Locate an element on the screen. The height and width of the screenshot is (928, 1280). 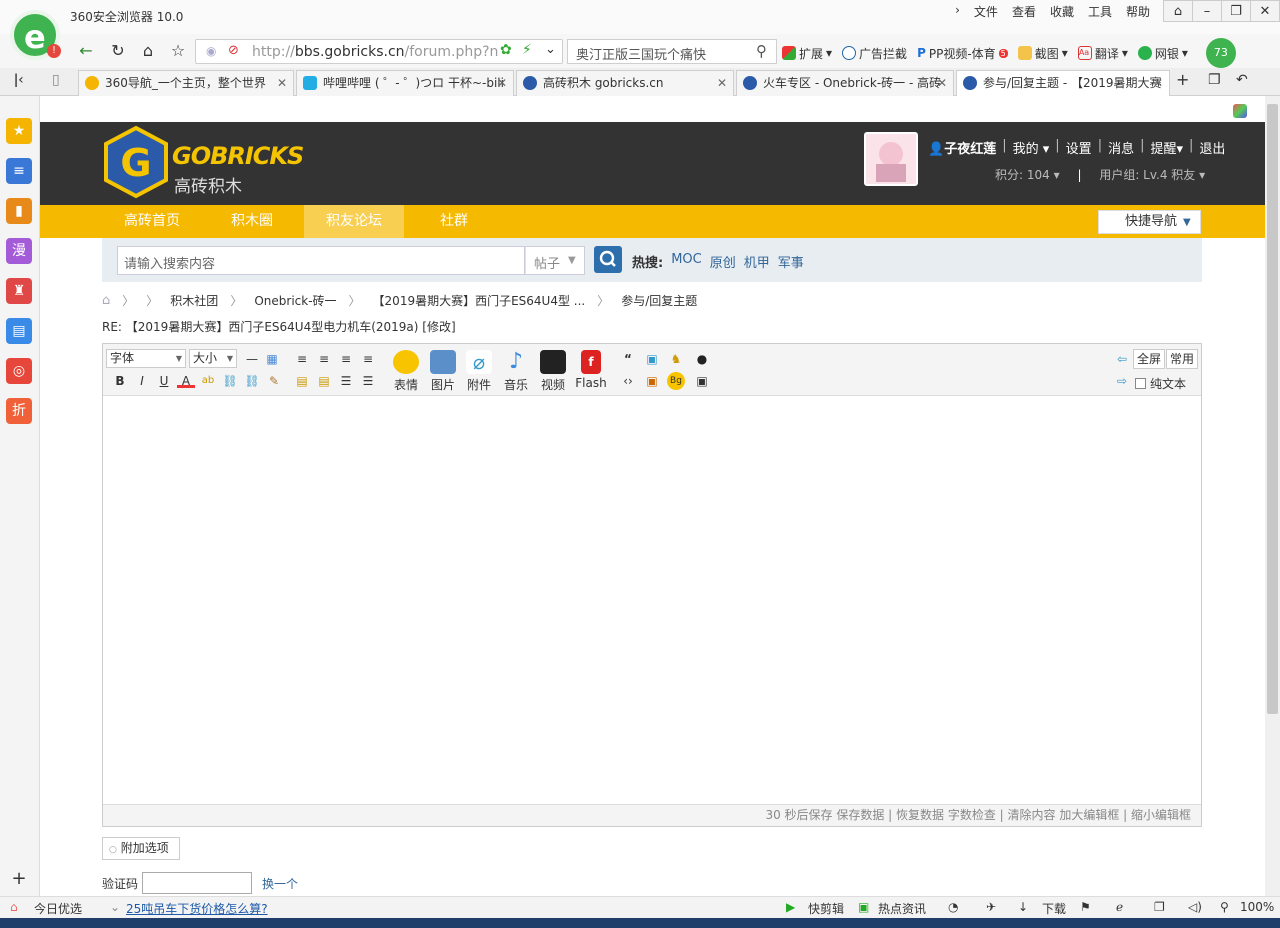
ordered-list-icon: ☰ is located at coordinates (346, 381).